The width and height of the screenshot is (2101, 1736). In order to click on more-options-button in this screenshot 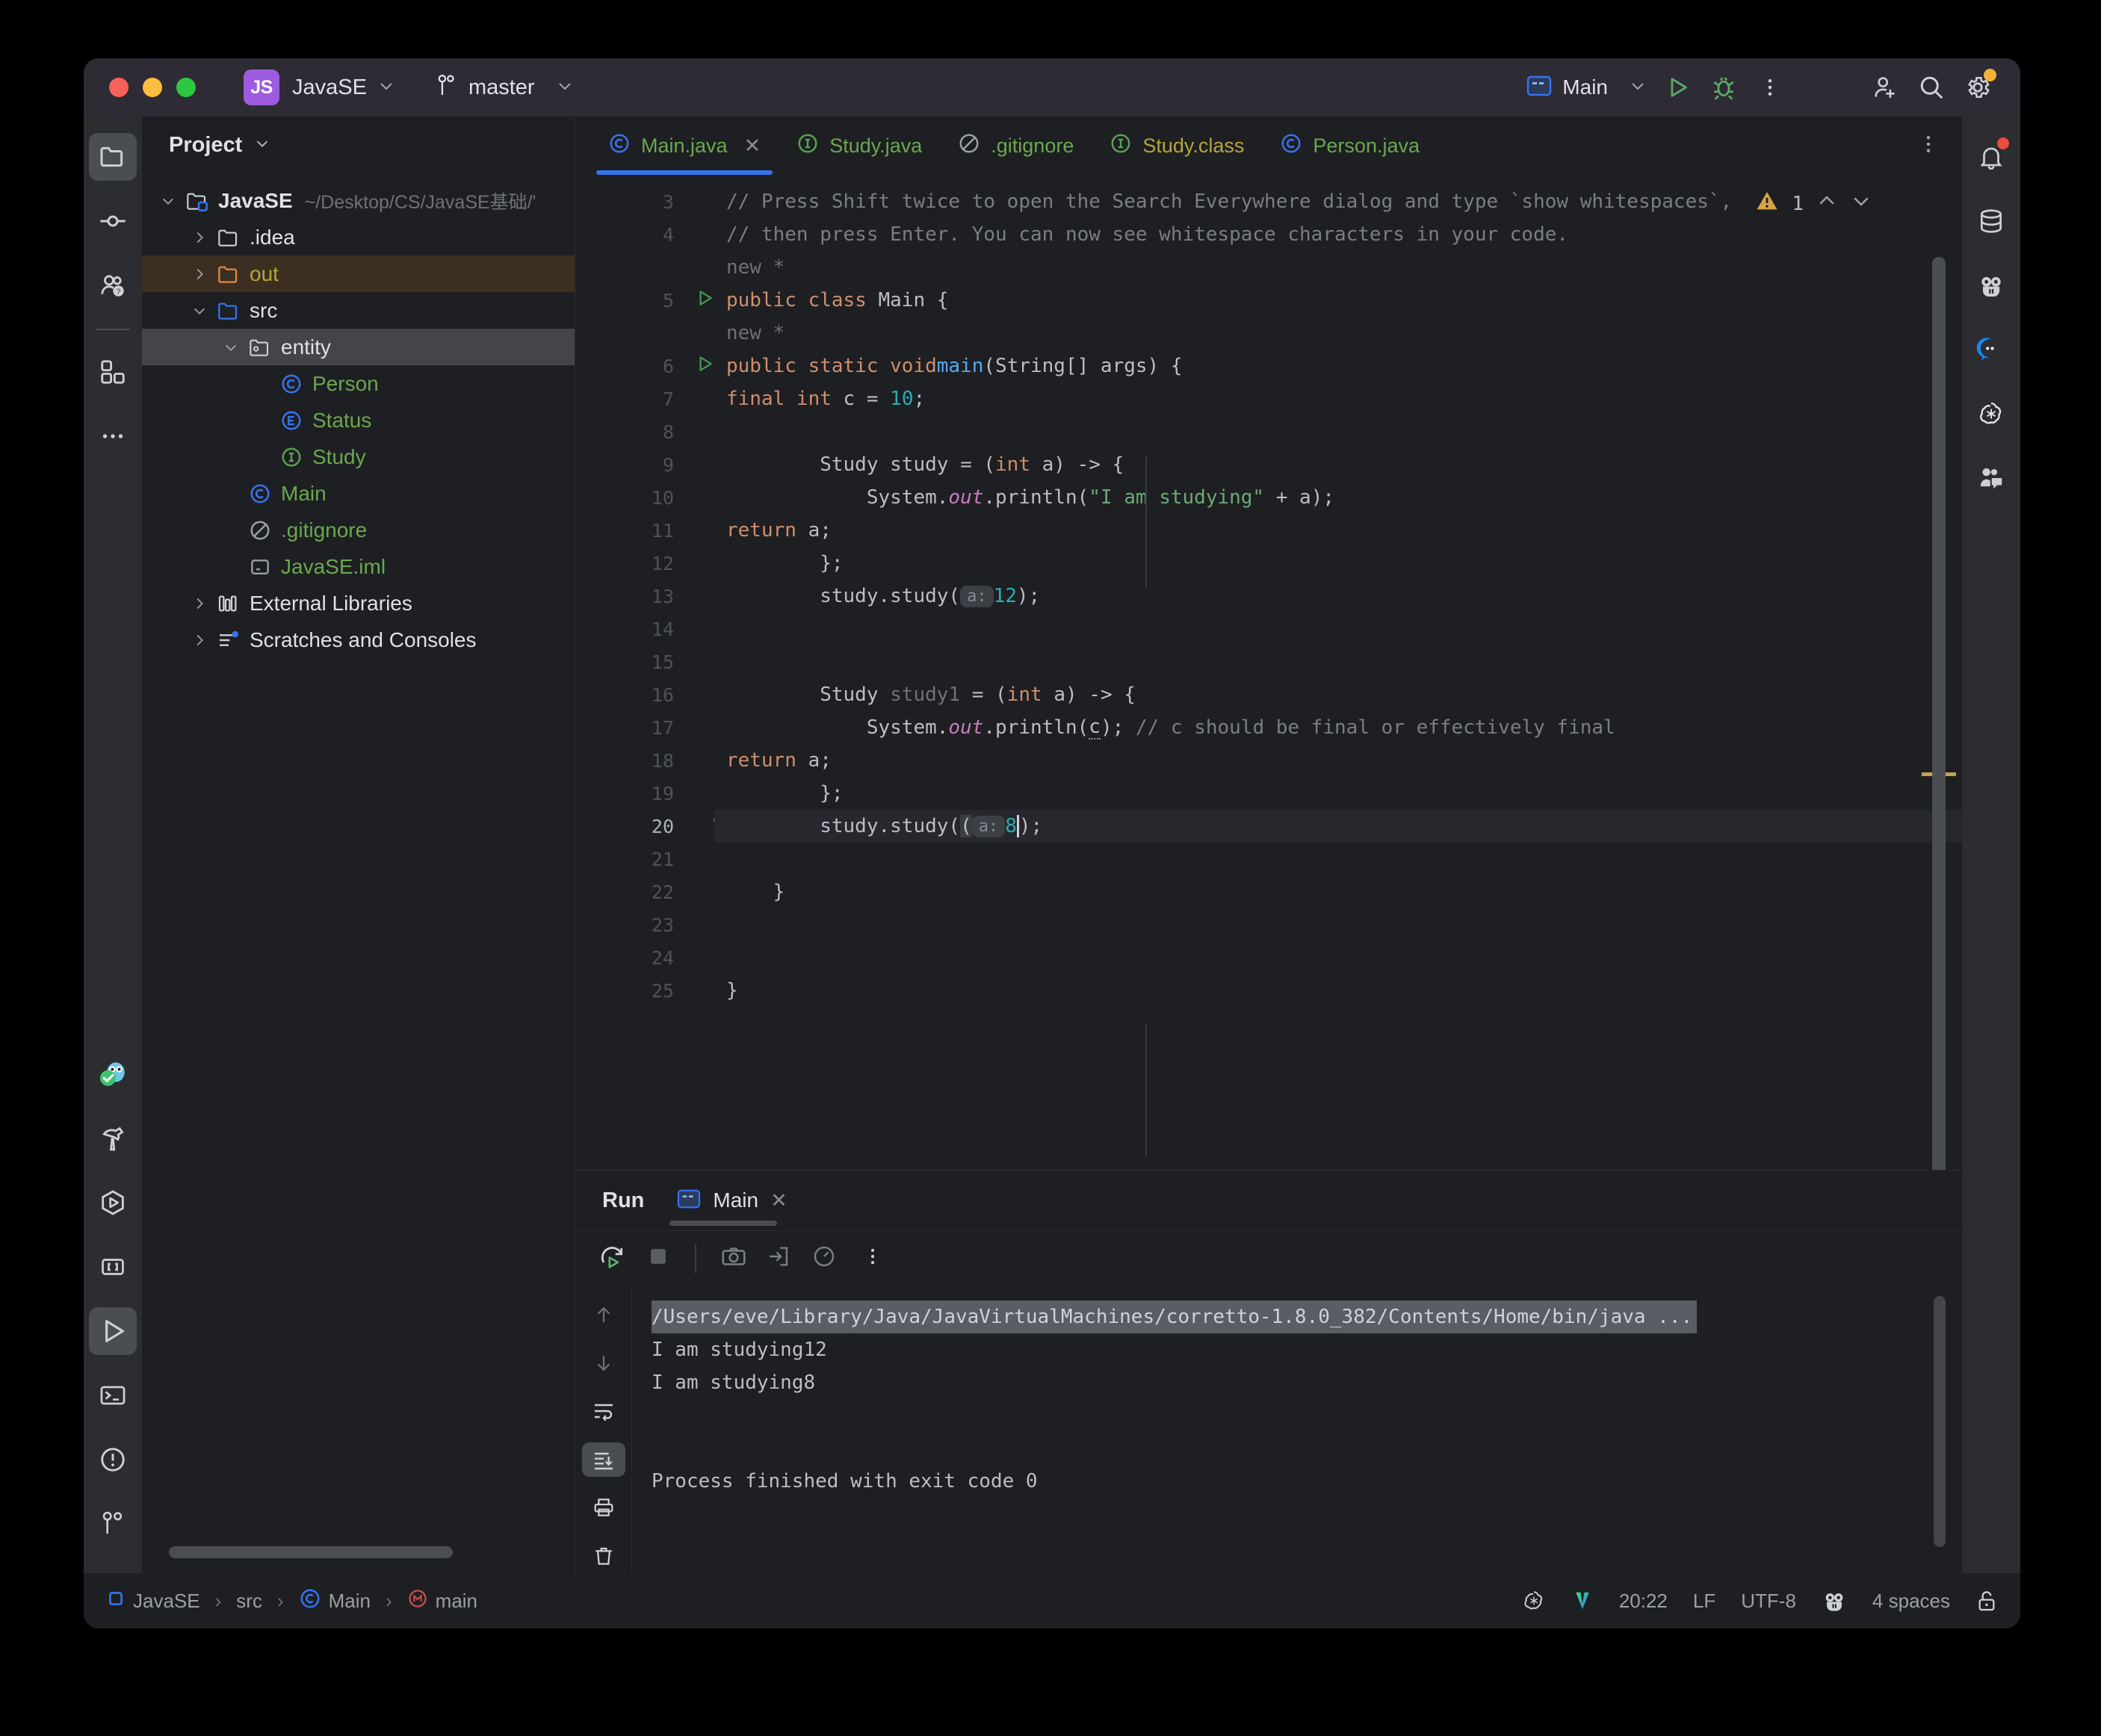, I will do `click(1770, 87)`.